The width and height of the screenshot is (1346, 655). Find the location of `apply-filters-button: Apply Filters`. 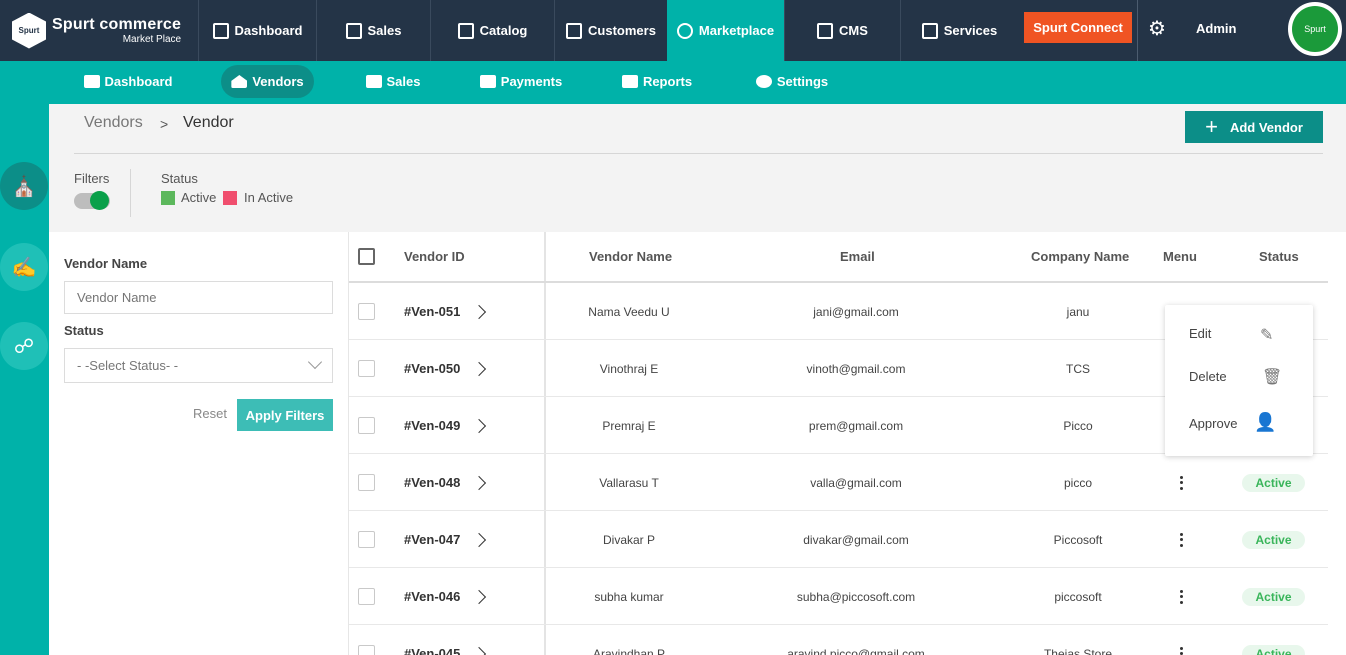

apply-filters-button: Apply Filters is located at coordinates (285, 415).